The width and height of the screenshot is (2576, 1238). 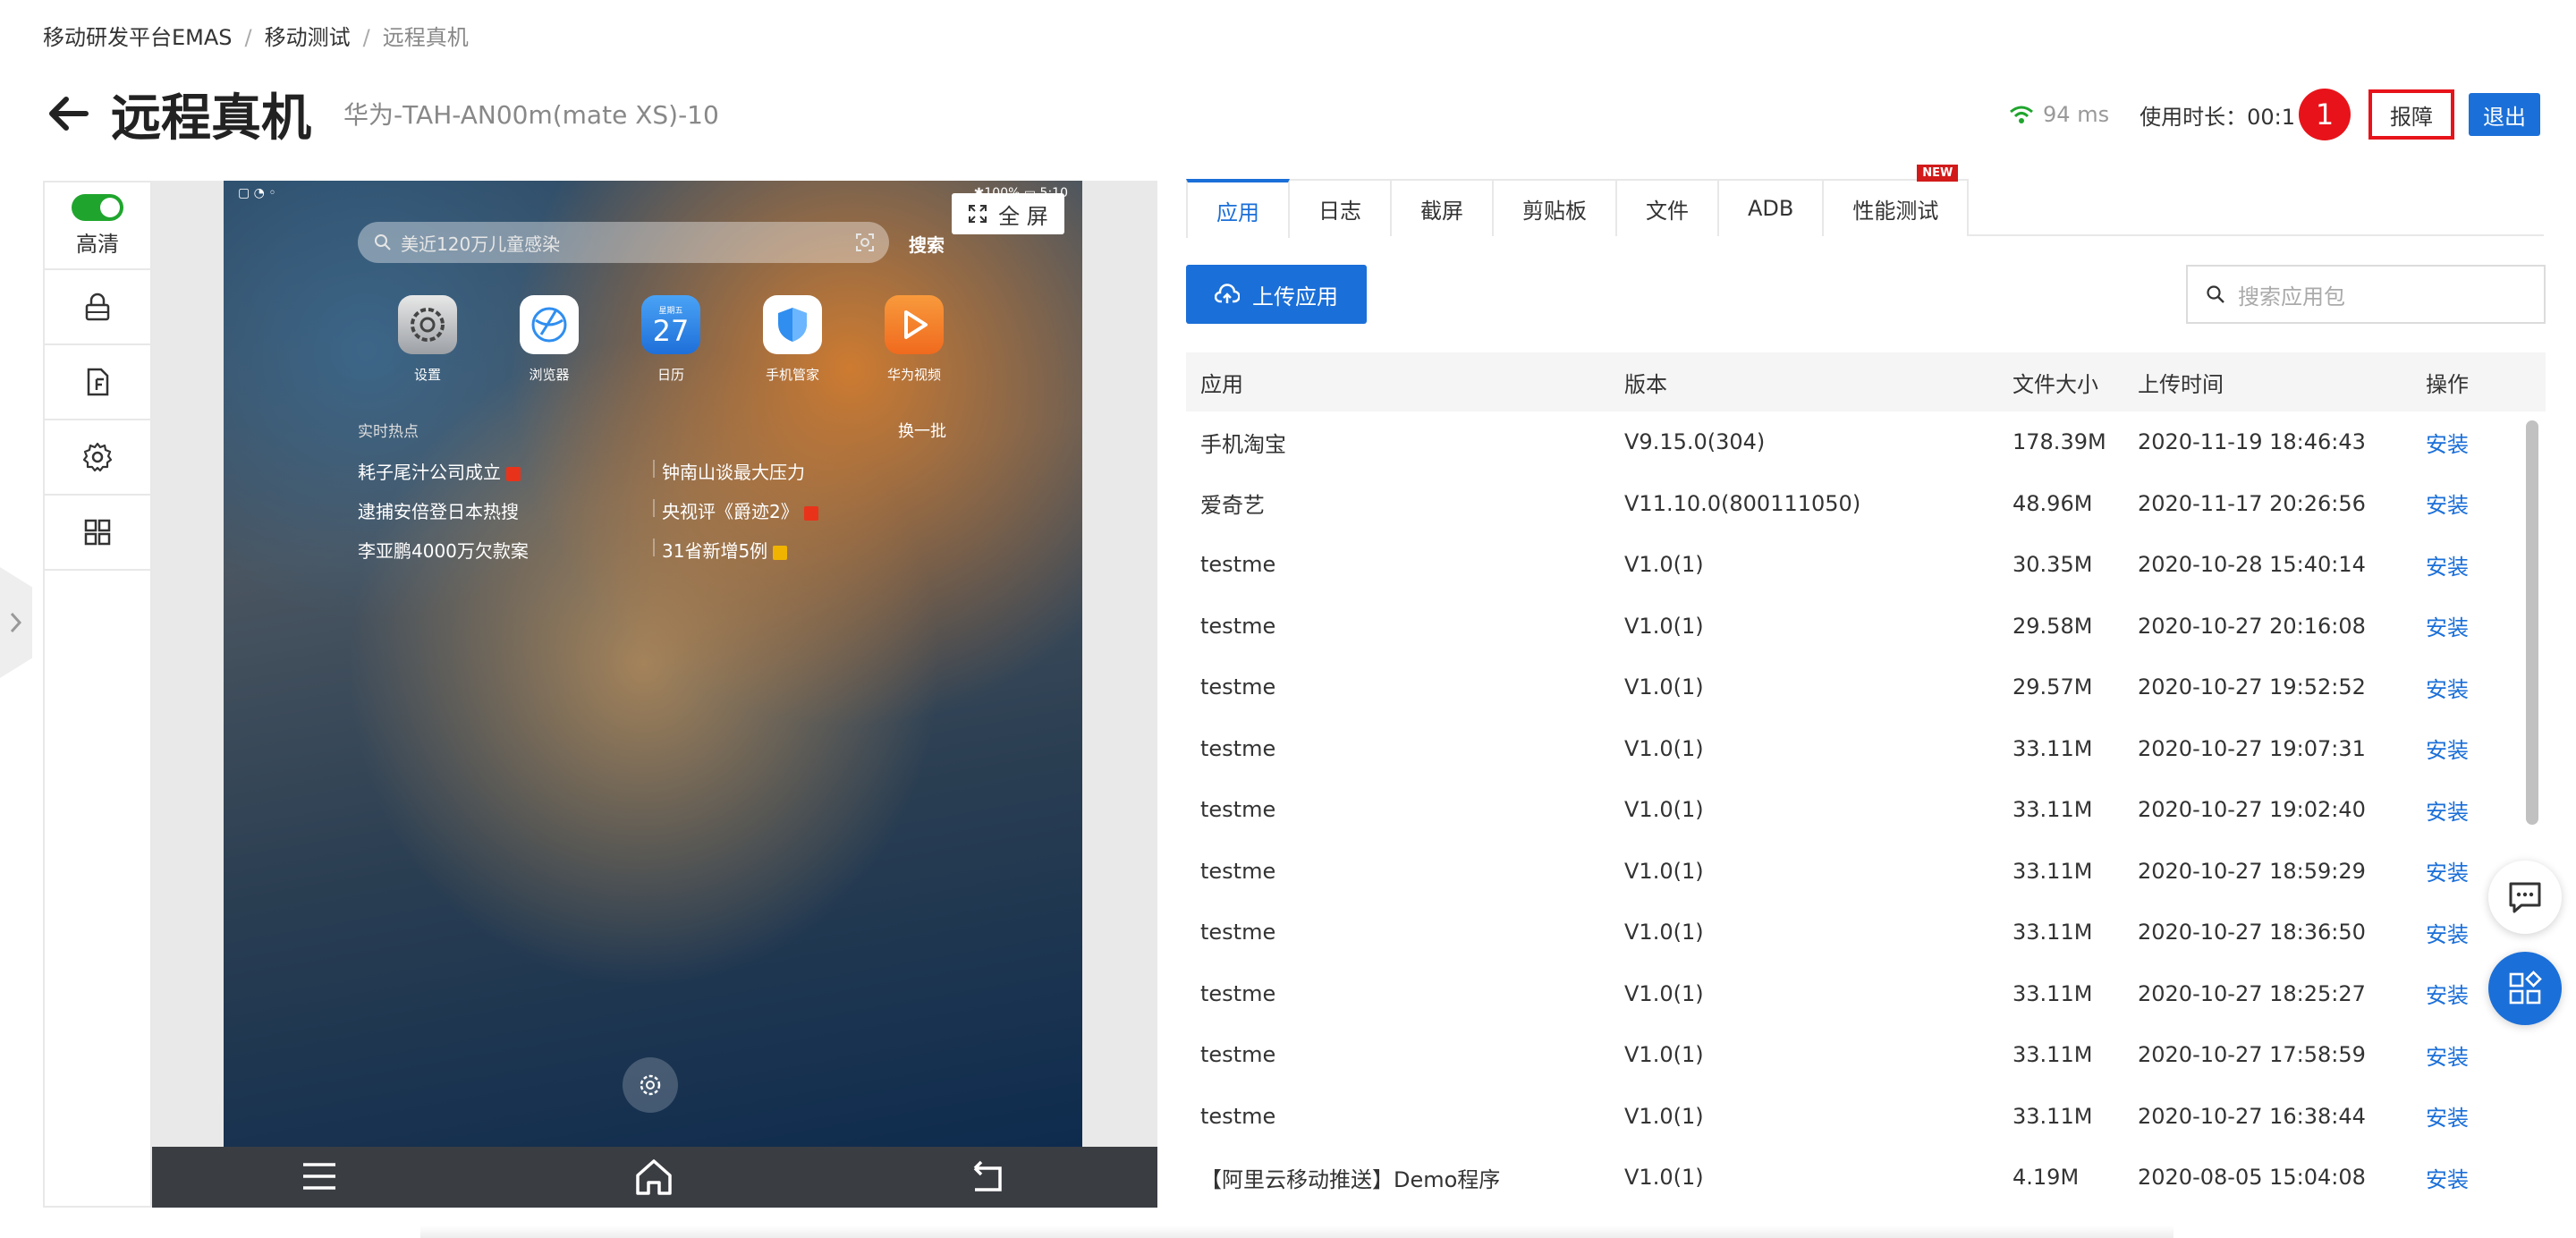 I want to click on back-arrow-icon, so click(x=68, y=114).